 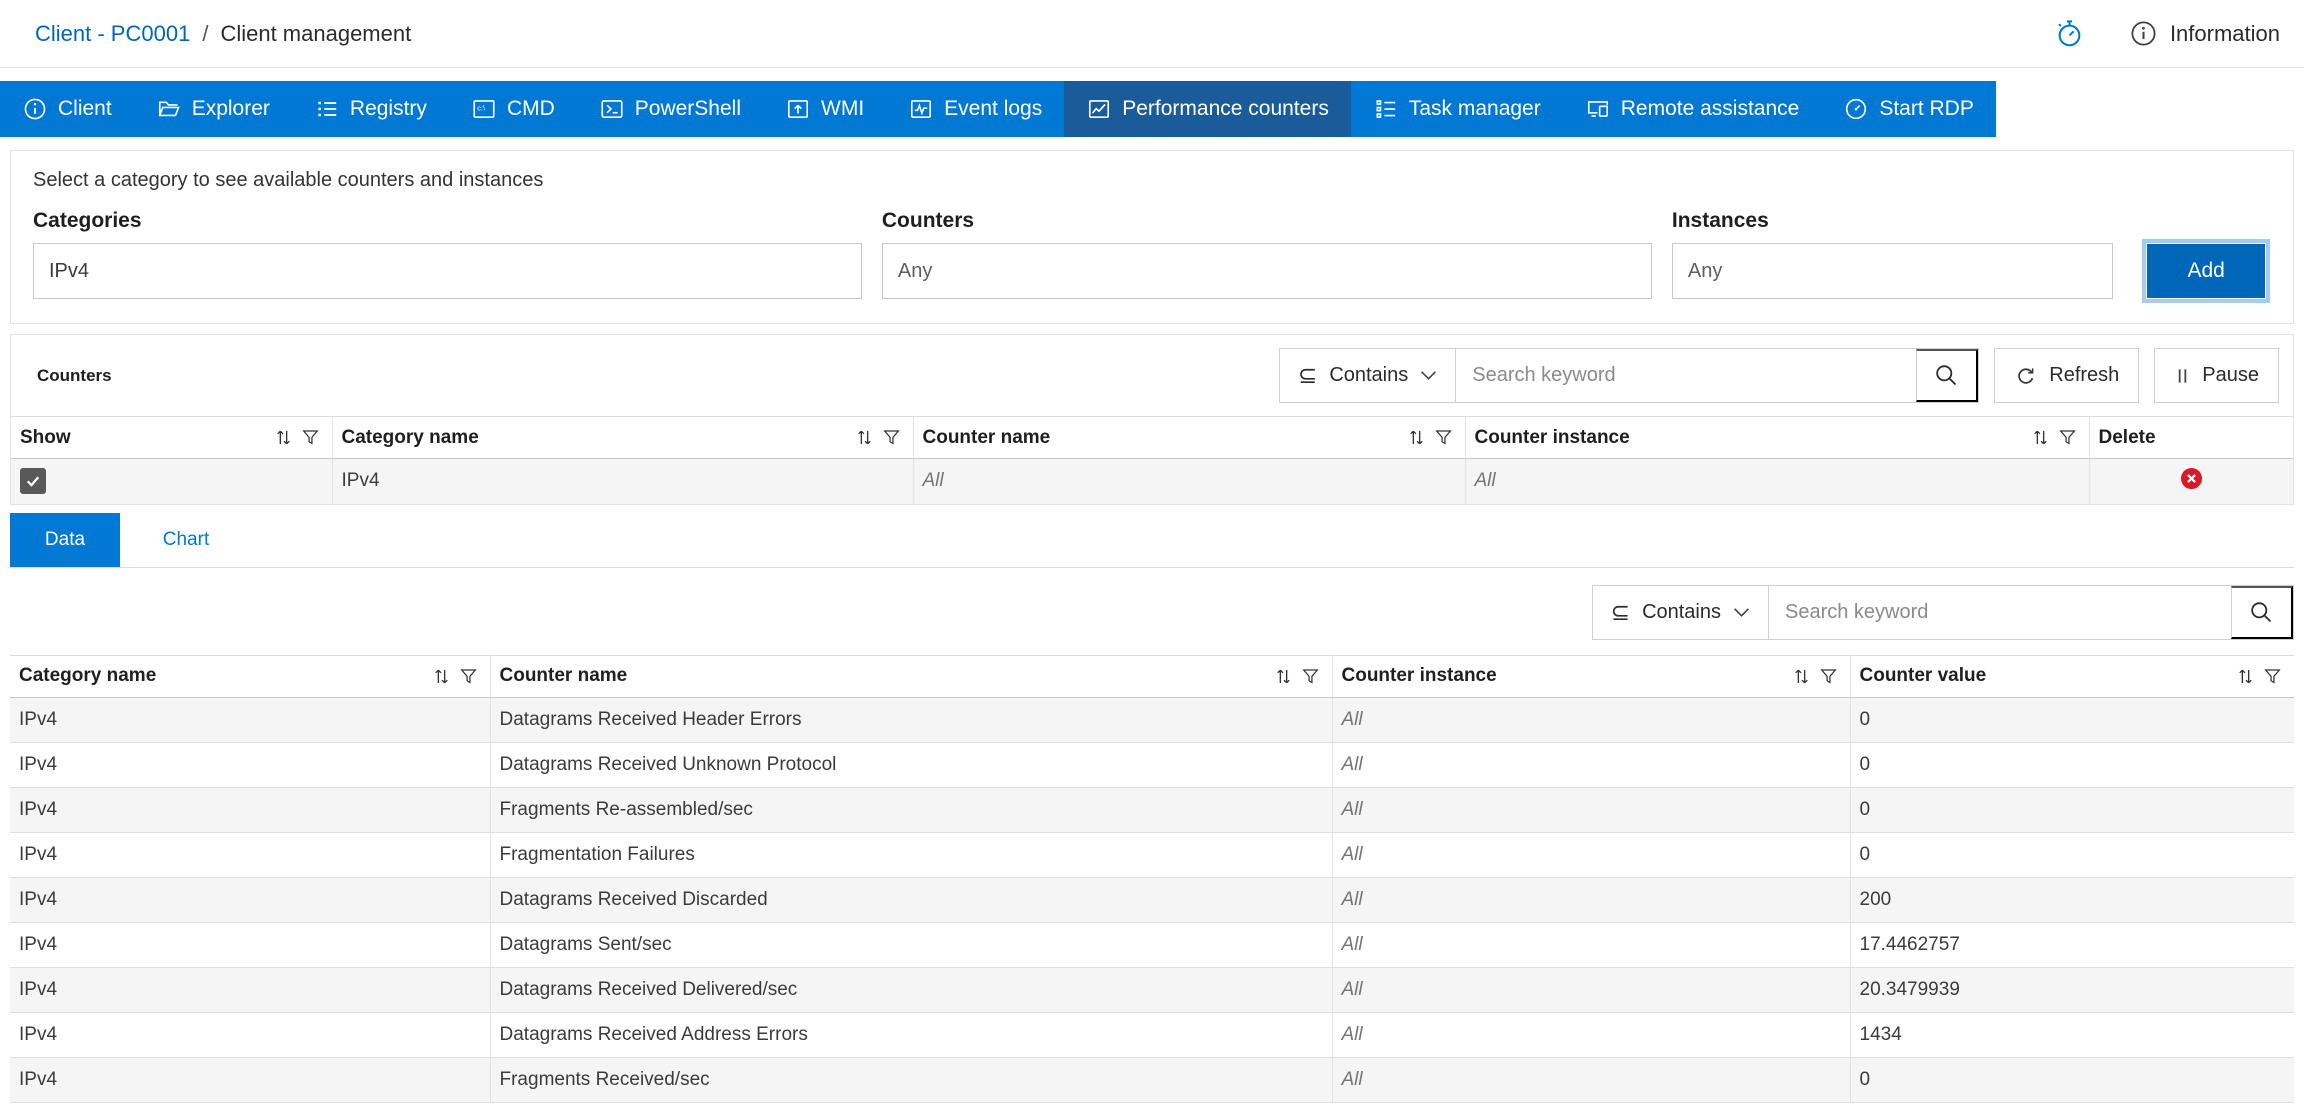 What do you see at coordinates (169, 109) in the screenshot?
I see `folder-icon` at bounding box center [169, 109].